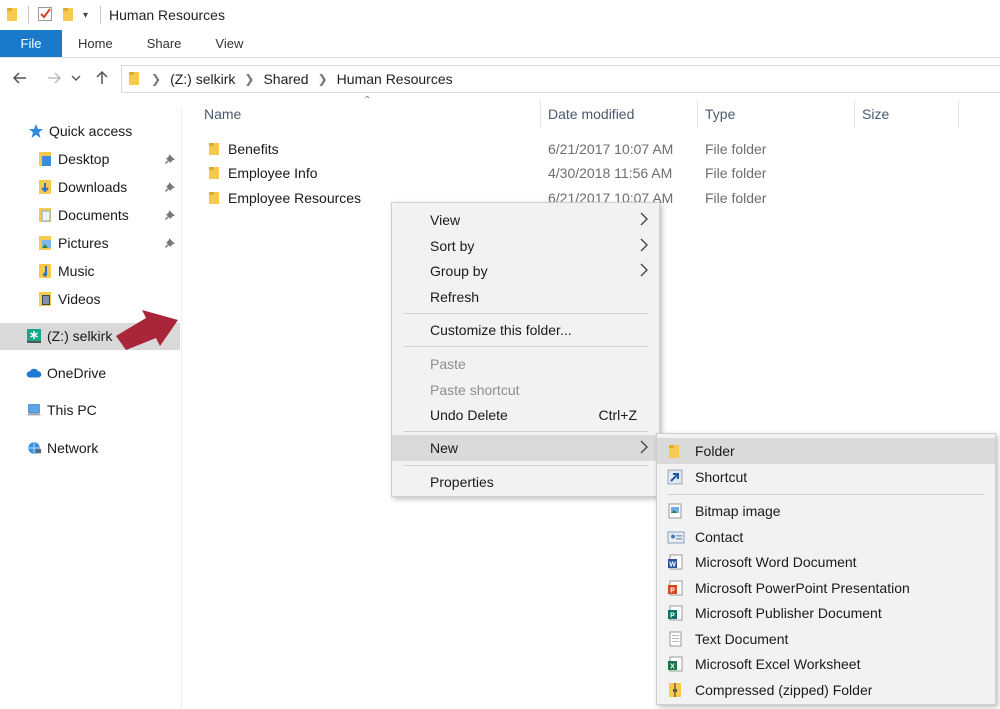 This screenshot has width=1000, height=709. Describe the element at coordinates (672, 565) in the screenshot. I see `svg-text: W` at that location.